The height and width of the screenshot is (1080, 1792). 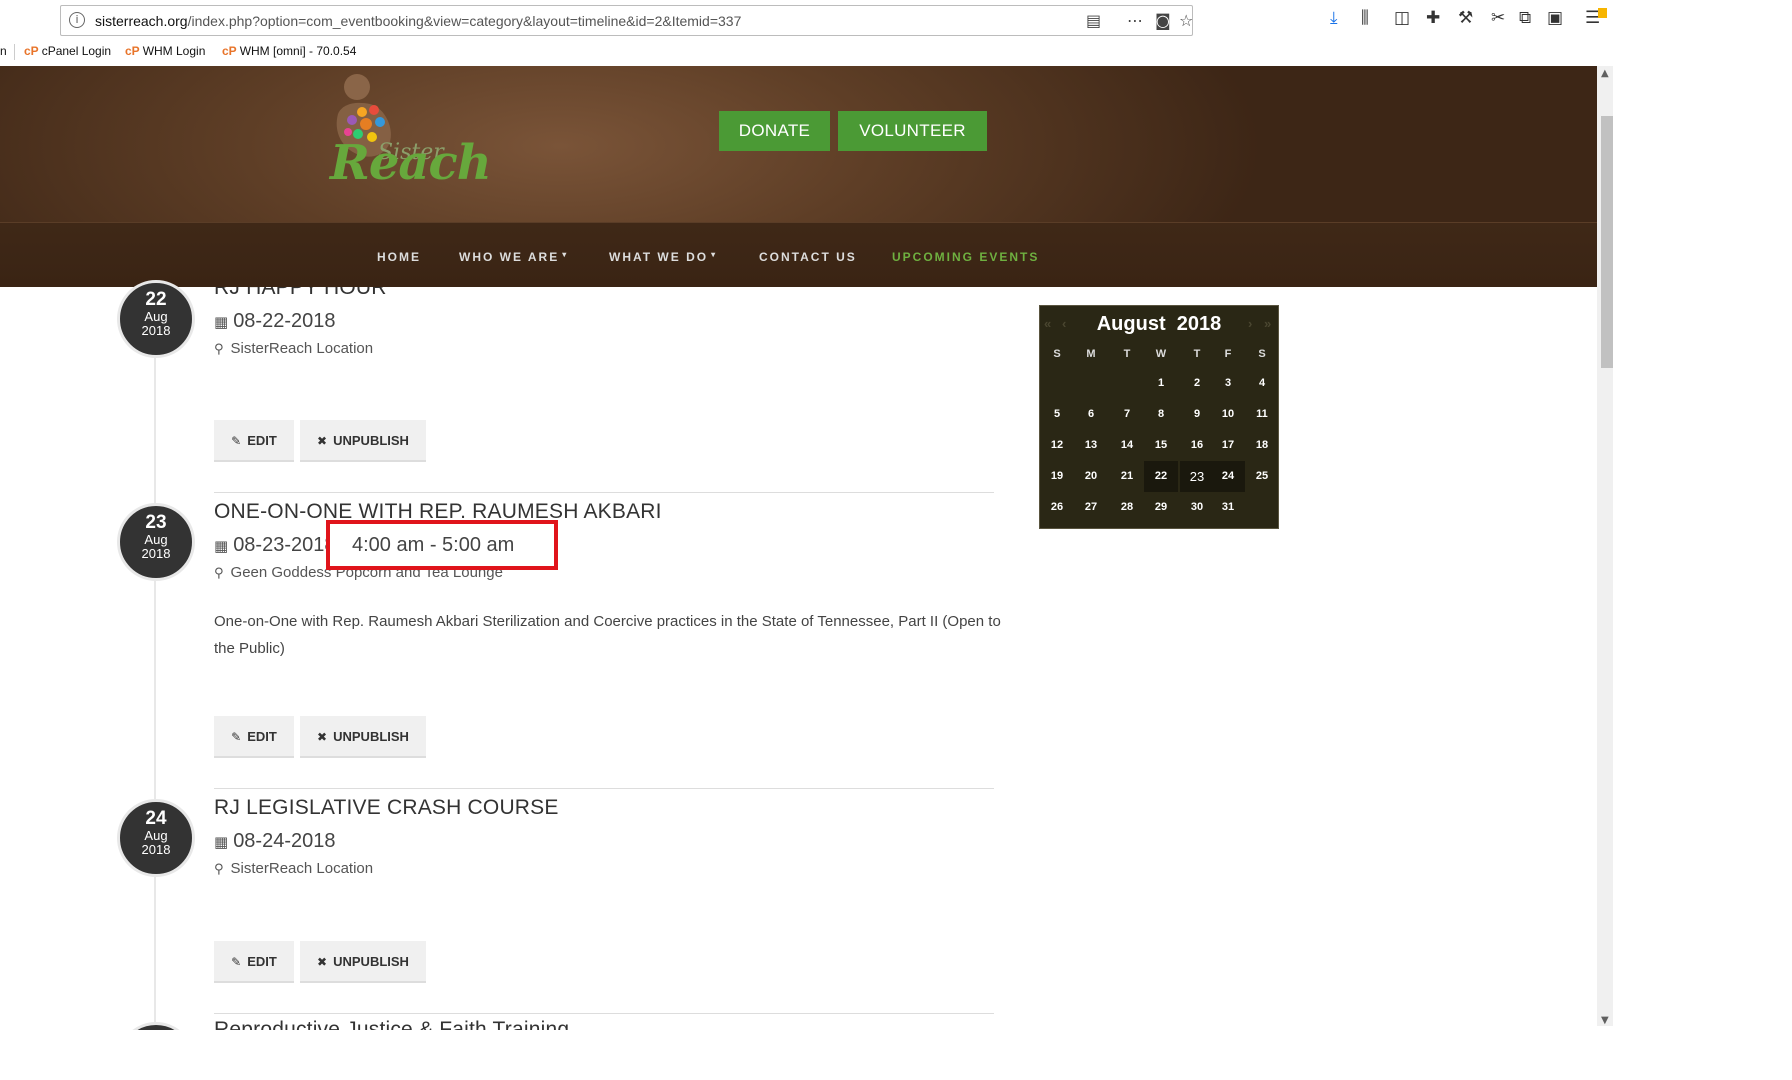 I want to click on calendar-day: 24, so click(x=1228, y=476).